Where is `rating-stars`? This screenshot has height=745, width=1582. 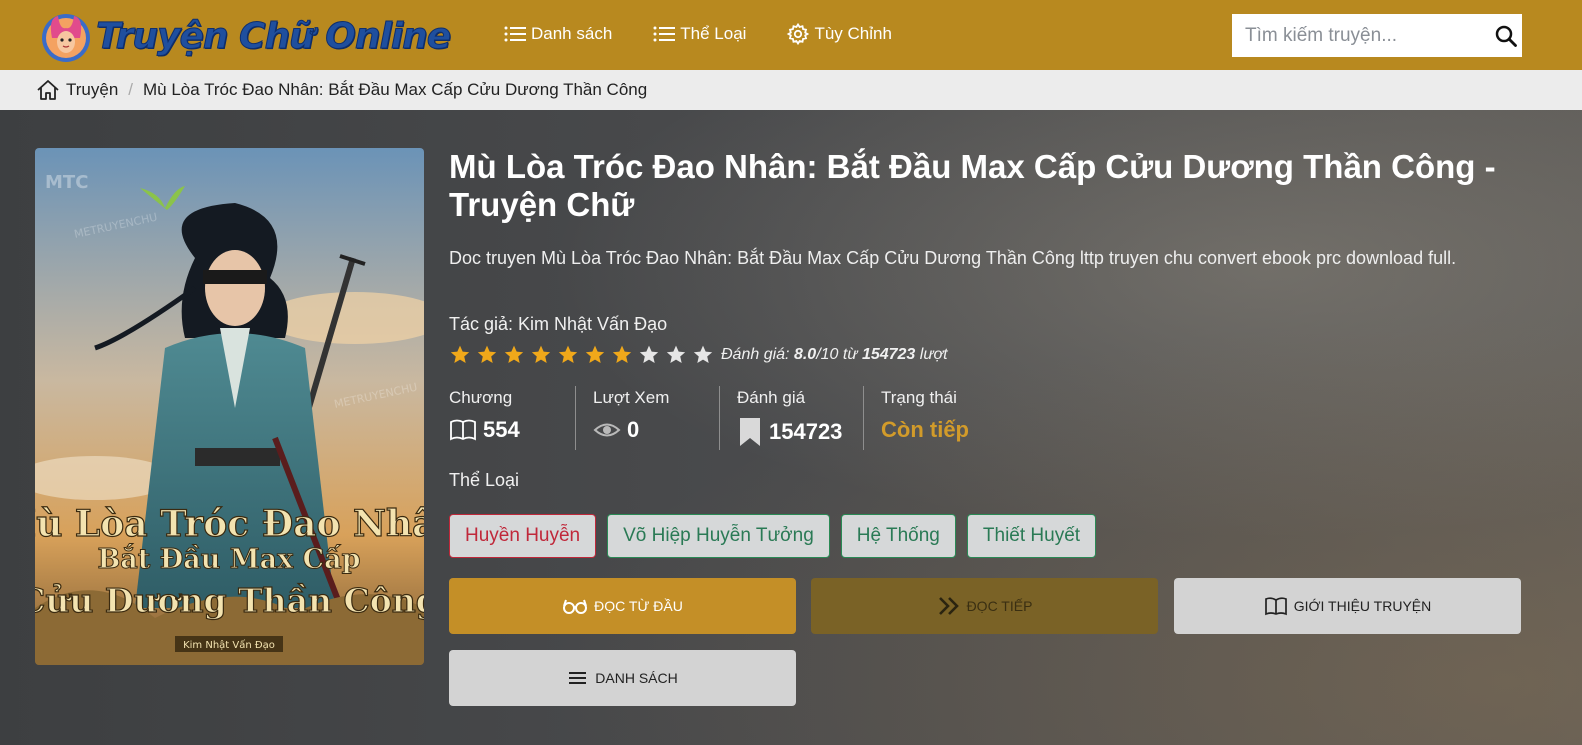 rating-stars is located at coordinates (584, 355).